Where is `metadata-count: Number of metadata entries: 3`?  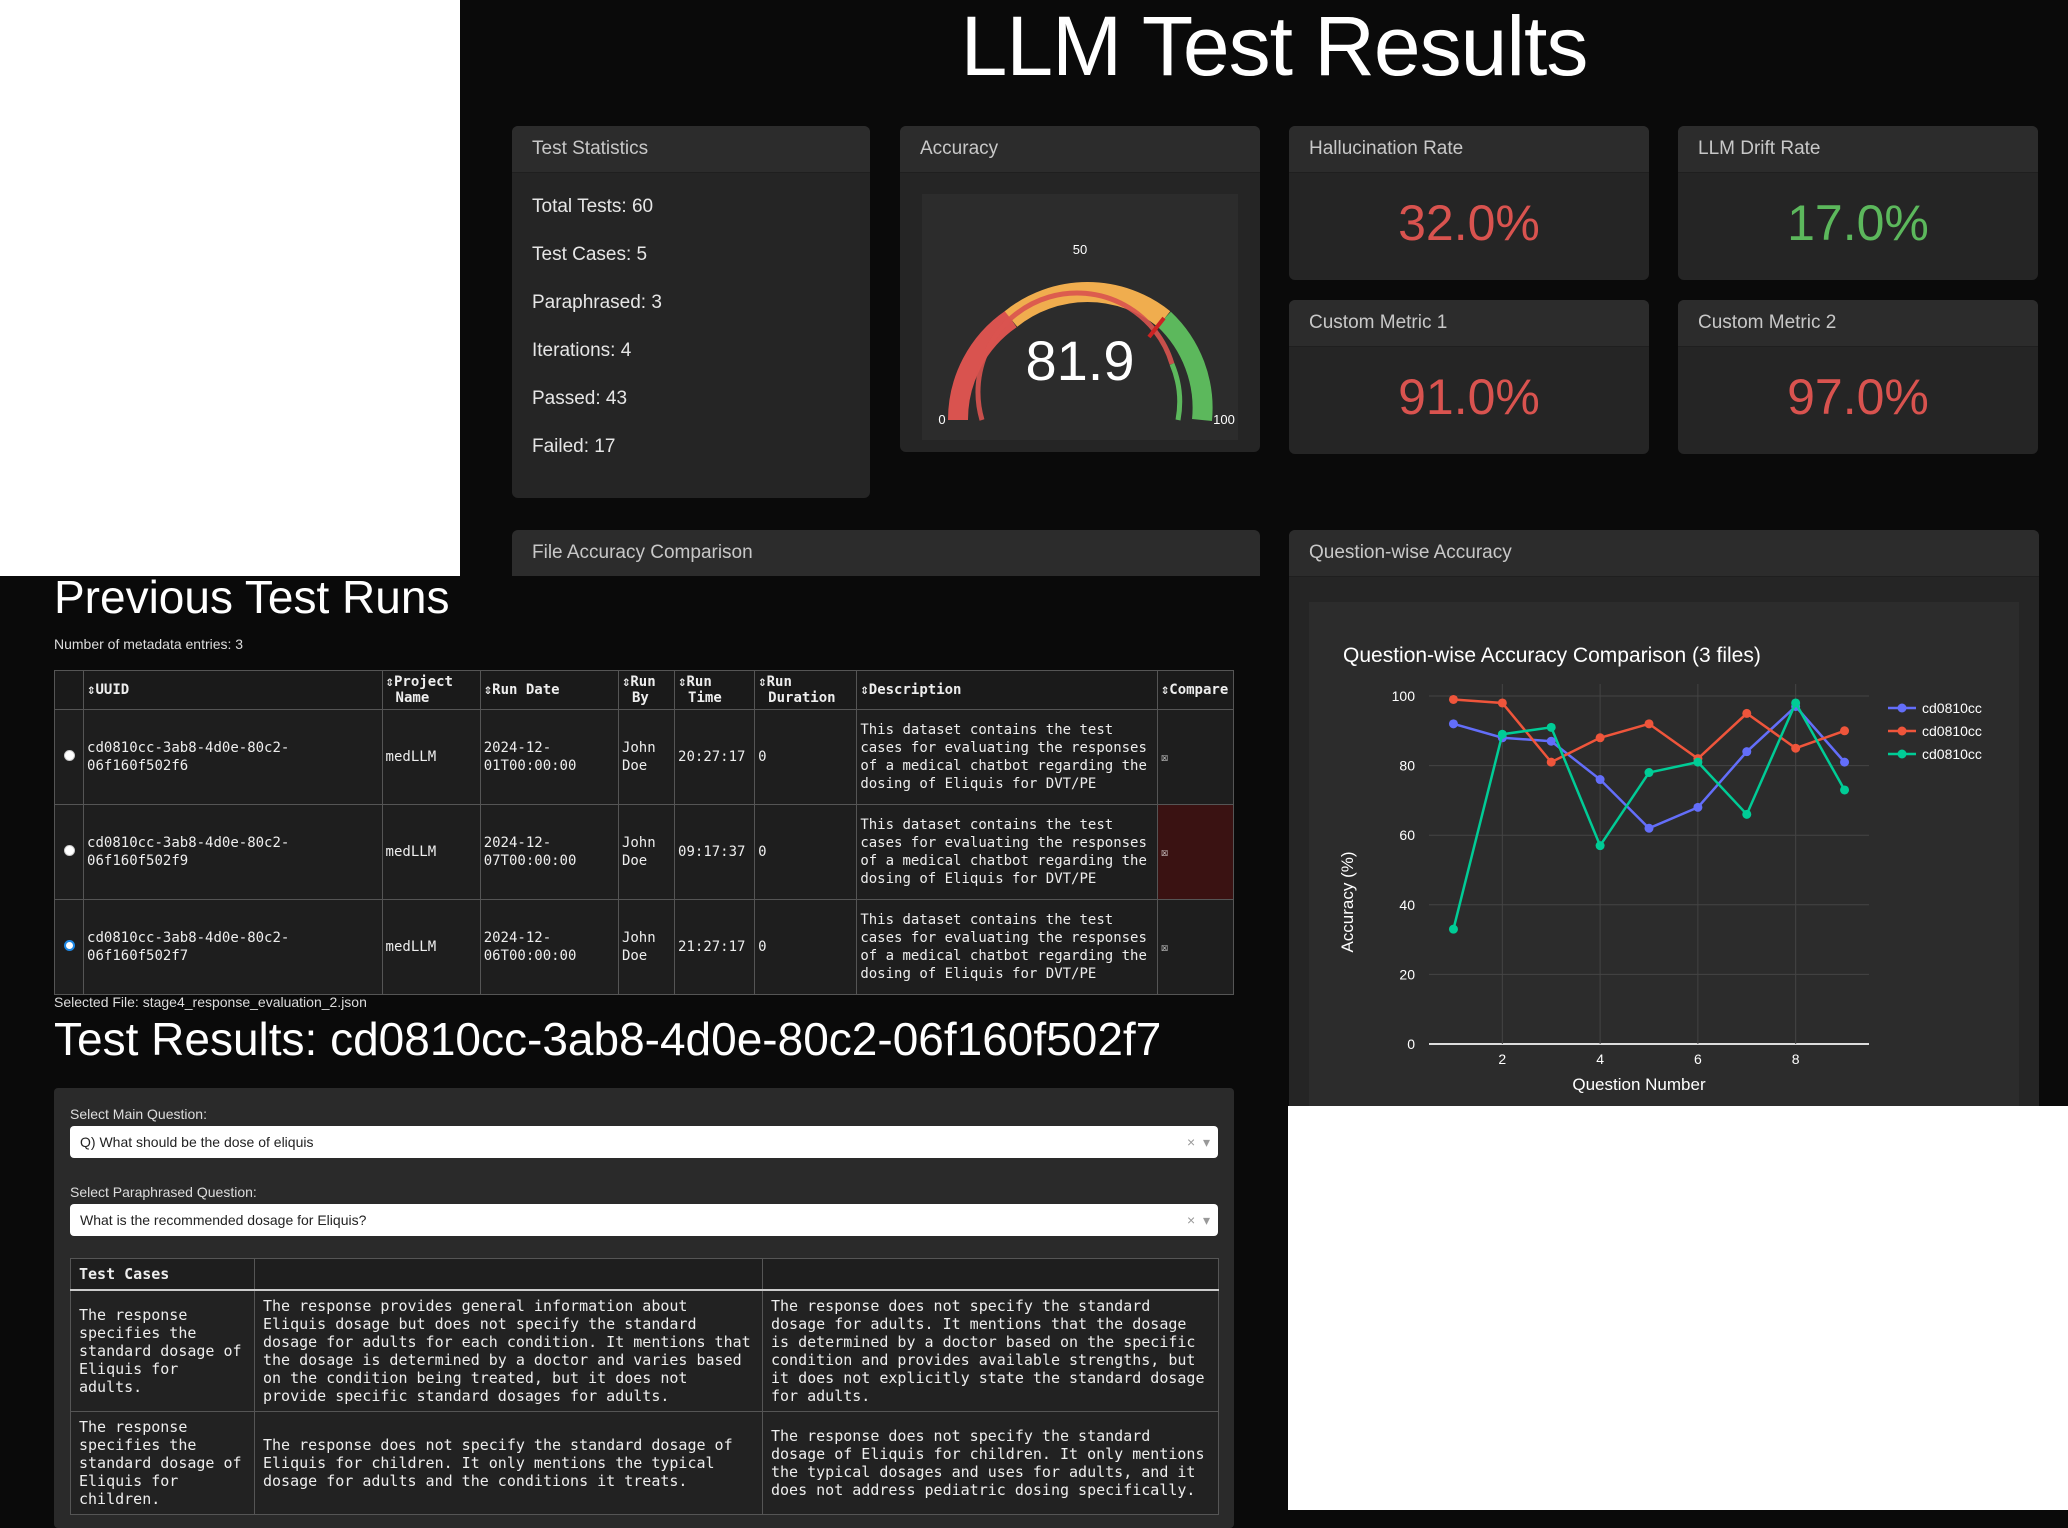 metadata-count: Number of metadata entries: 3 is located at coordinates (149, 644).